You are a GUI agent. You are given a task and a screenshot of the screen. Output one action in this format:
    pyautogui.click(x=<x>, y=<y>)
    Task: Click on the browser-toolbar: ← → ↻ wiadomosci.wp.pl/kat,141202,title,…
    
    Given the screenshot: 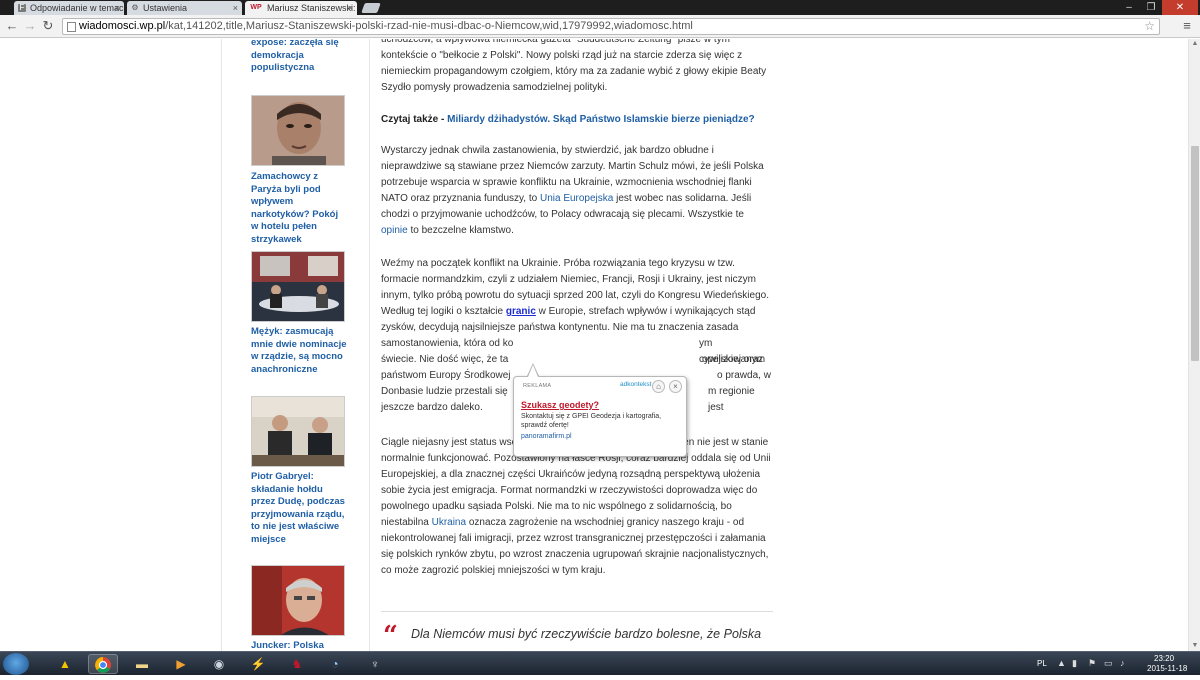 What is the action you would take?
    pyautogui.click(x=600, y=26)
    